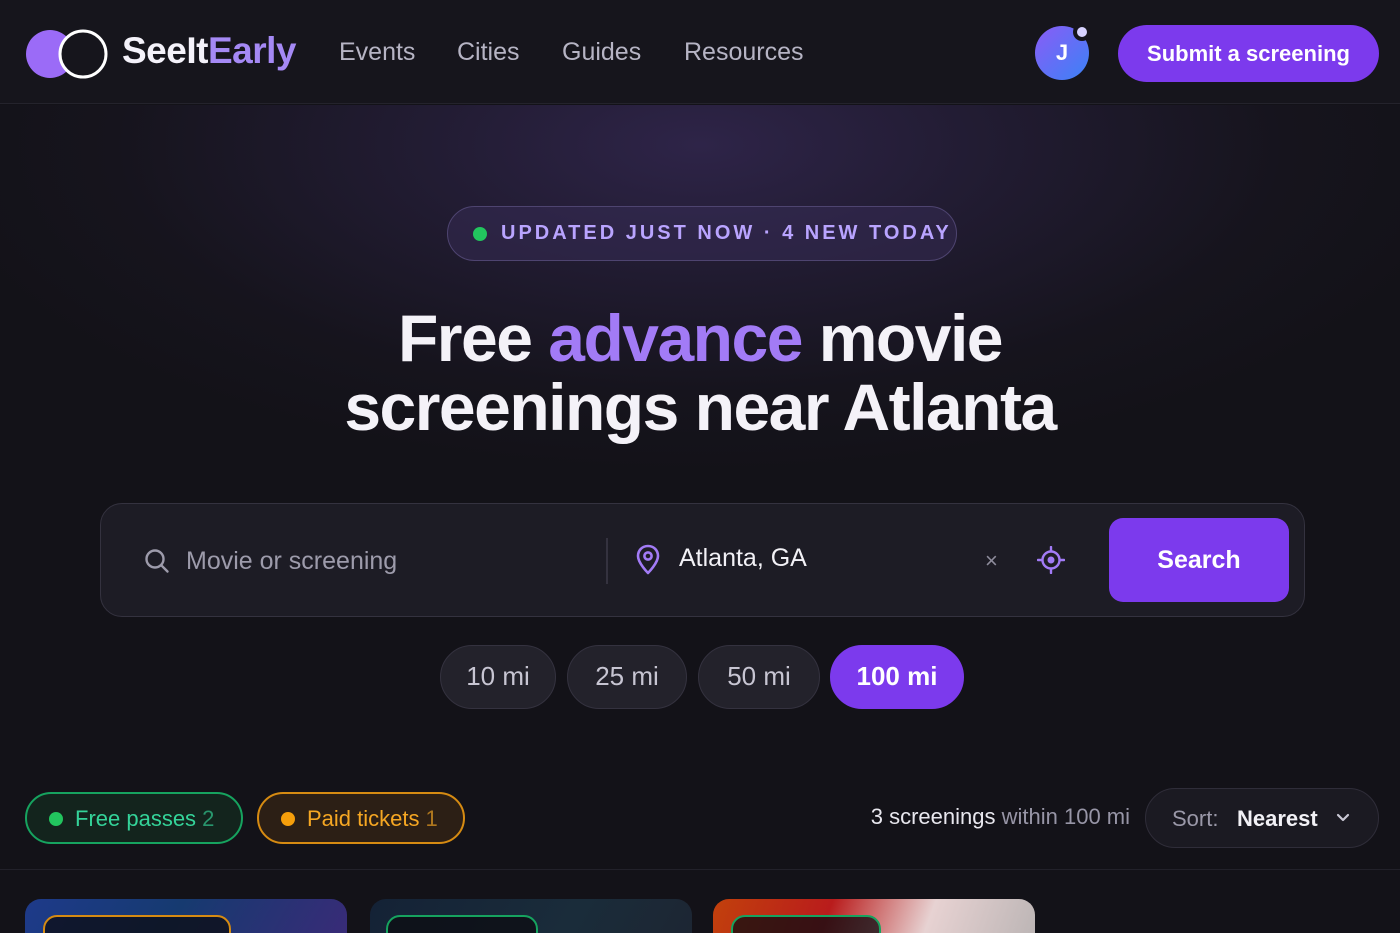 This screenshot has width=1400, height=933. What do you see at coordinates (744, 52) in the screenshot?
I see `nav-resources: Resources` at bounding box center [744, 52].